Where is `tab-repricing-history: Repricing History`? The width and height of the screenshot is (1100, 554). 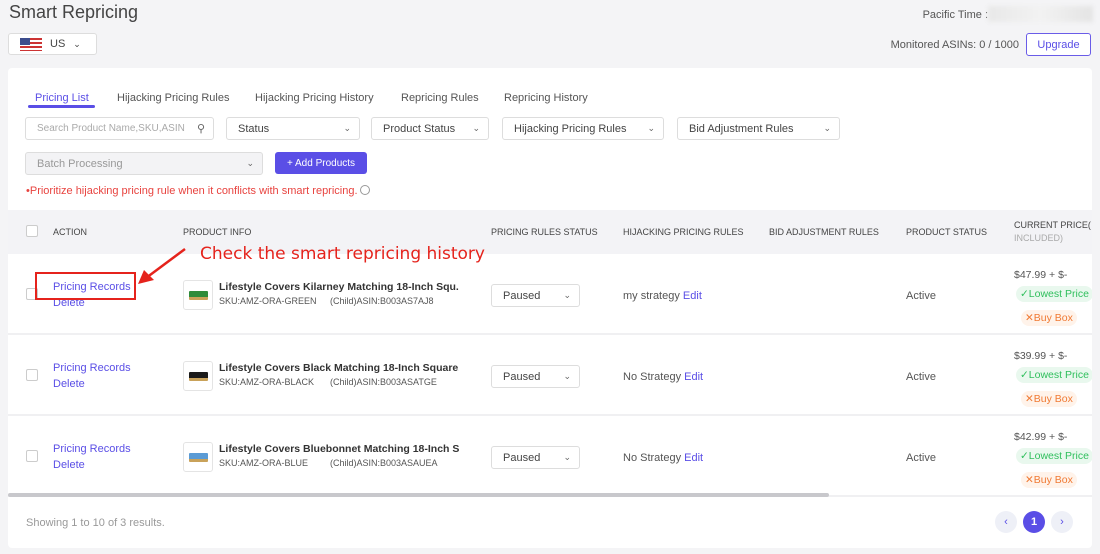 tab-repricing-history: Repricing History is located at coordinates (546, 98).